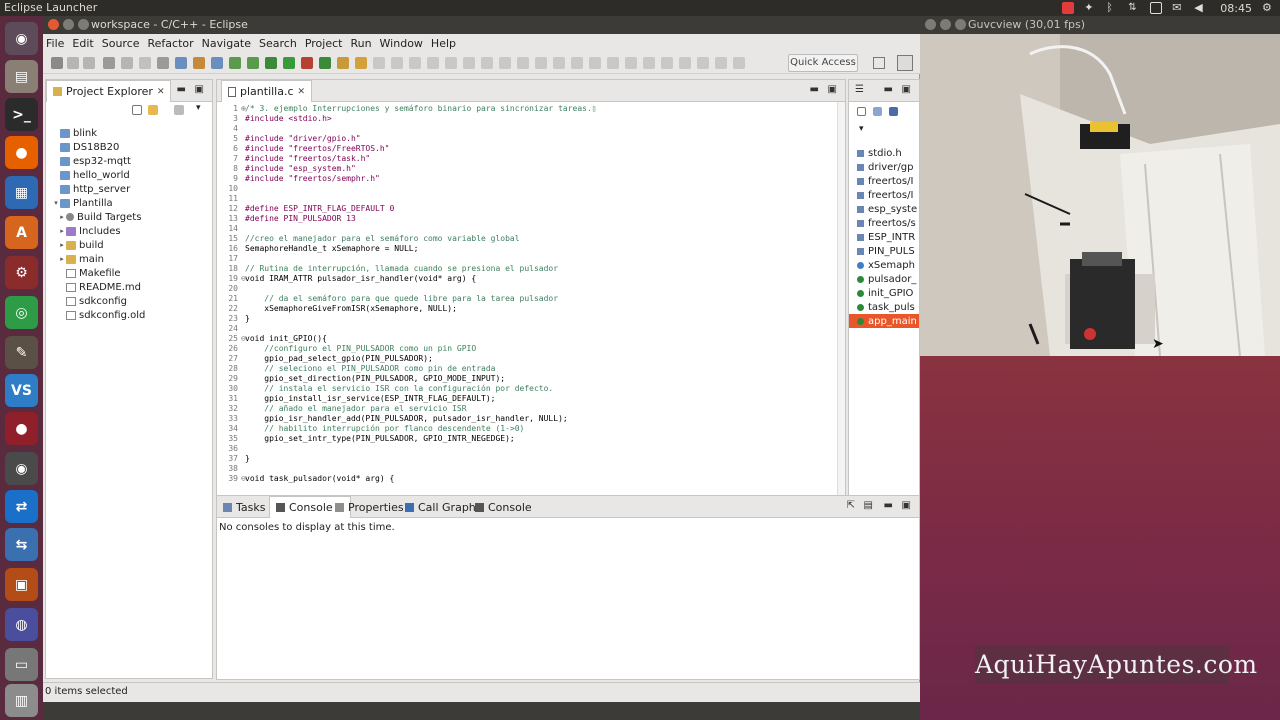 This screenshot has height=720, width=1280. What do you see at coordinates (21, 152) in the screenshot?
I see `firefox-icon: ●` at bounding box center [21, 152].